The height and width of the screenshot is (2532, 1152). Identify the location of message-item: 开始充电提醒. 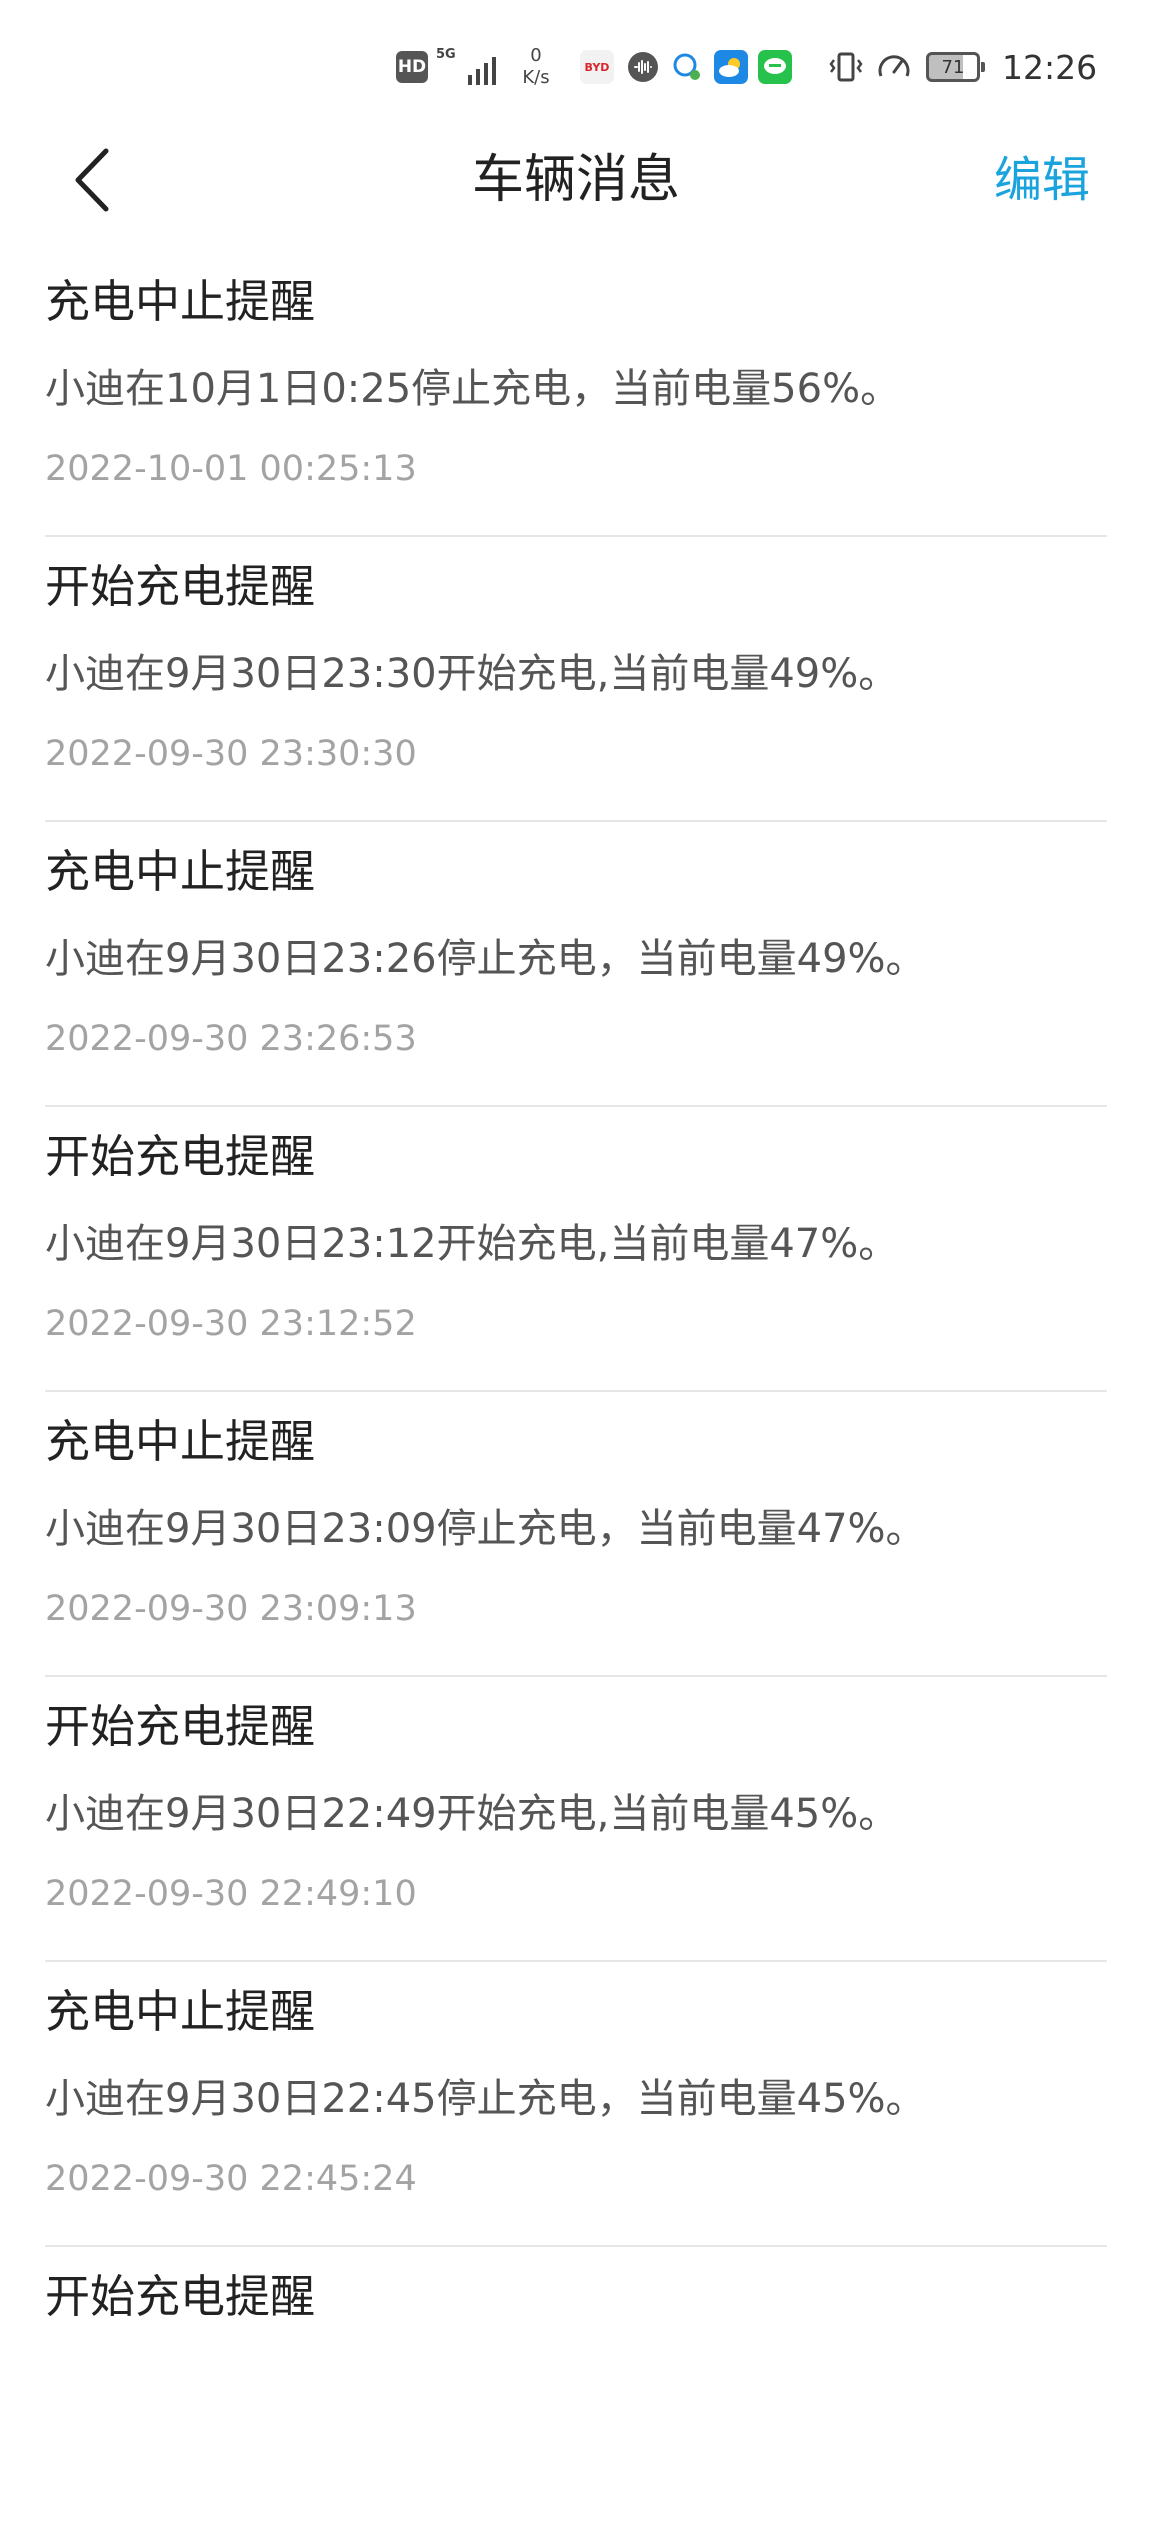
(576, 2389).